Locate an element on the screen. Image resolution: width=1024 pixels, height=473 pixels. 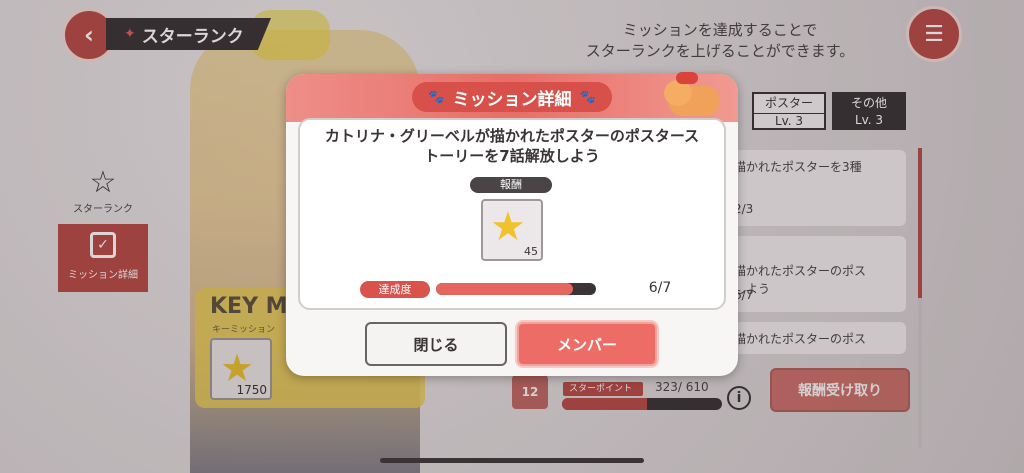
sleeping-cat-icon is located at coordinates (695, 96).